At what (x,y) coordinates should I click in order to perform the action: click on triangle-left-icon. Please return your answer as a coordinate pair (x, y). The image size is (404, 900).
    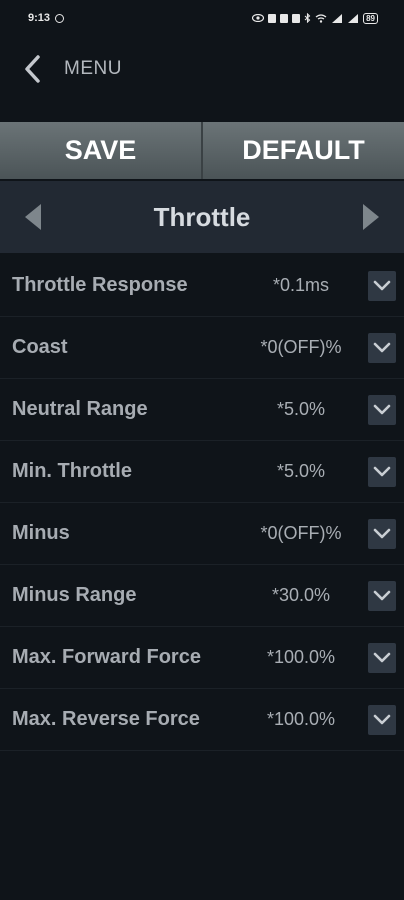
    Looking at the image, I should click on (33, 217).